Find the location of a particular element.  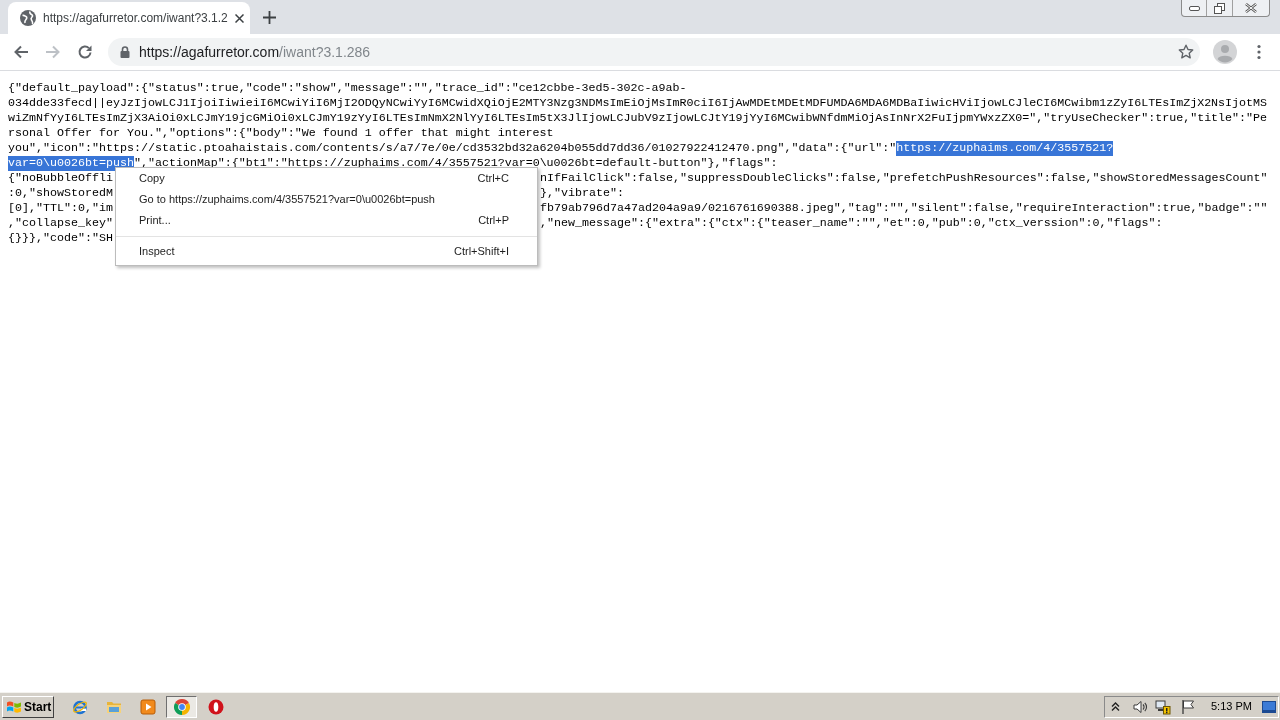

show-desktop-icon is located at coordinates (1269, 706).